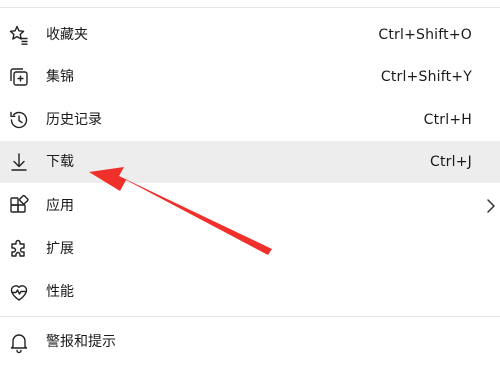 The image size is (500, 374). Describe the element at coordinates (250, 35) in the screenshot. I see `menu-item-favorites: 收藏夹 Ctrl+Shift+O` at that location.